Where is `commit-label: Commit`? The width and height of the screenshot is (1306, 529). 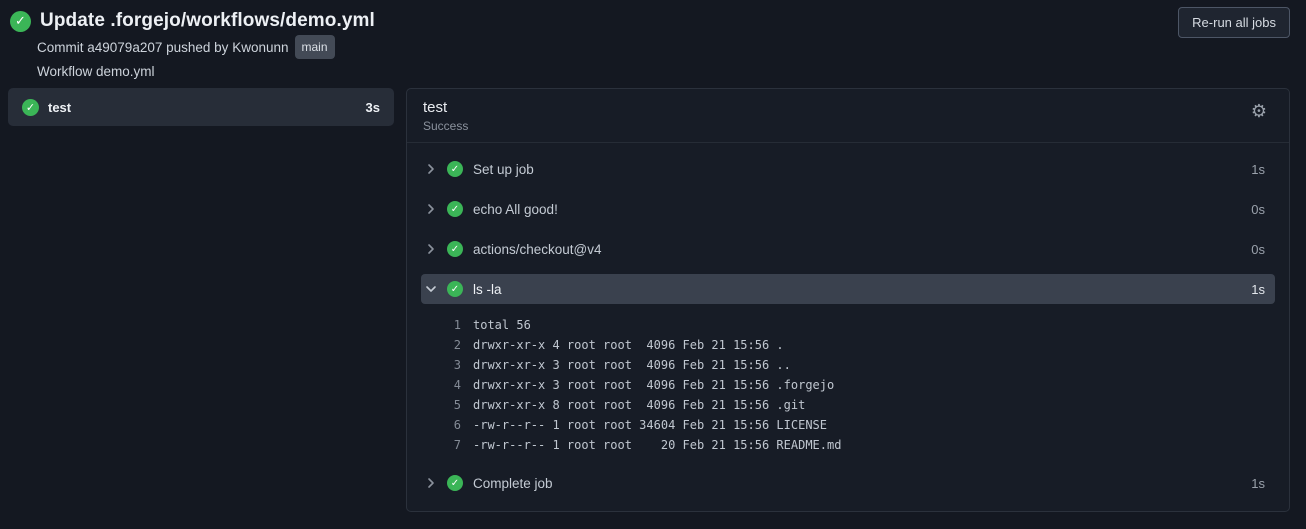
commit-label: Commit is located at coordinates (60, 47).